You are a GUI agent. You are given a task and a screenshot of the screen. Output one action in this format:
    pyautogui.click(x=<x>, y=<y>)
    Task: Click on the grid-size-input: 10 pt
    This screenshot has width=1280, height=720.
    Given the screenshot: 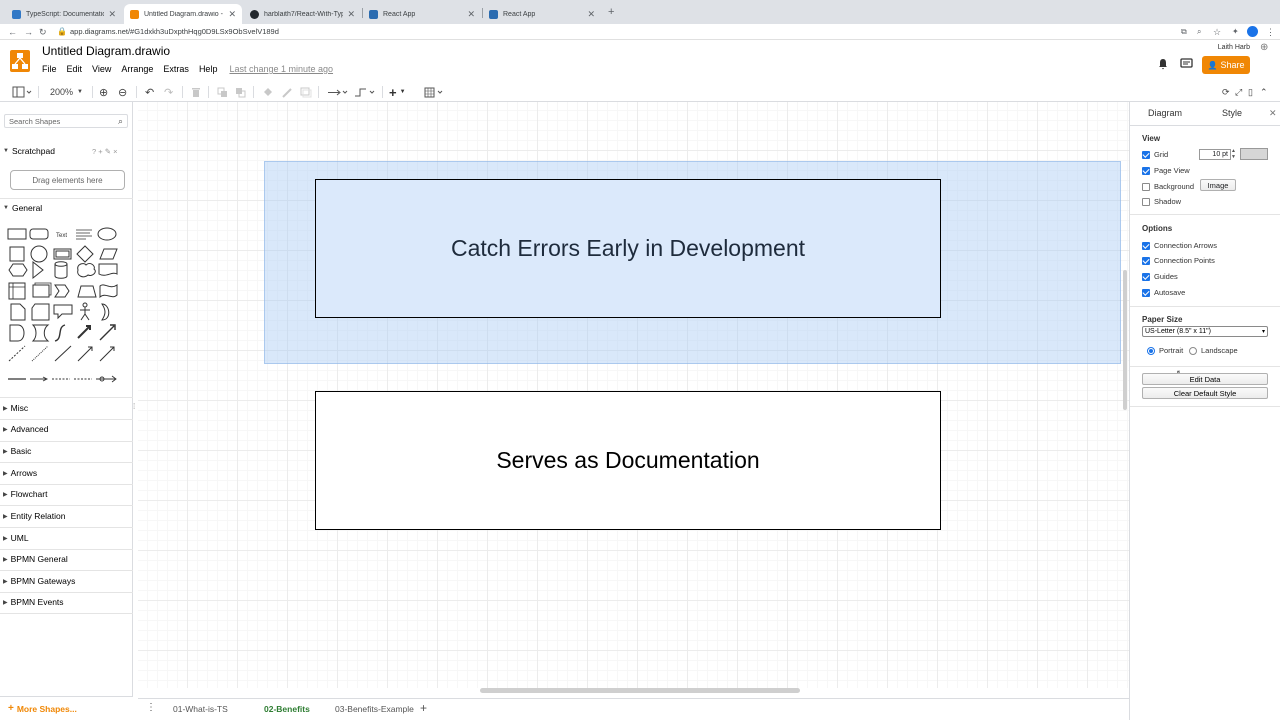 What is the action you would take?
    pyautogui.click(x=1215, y=154)
    